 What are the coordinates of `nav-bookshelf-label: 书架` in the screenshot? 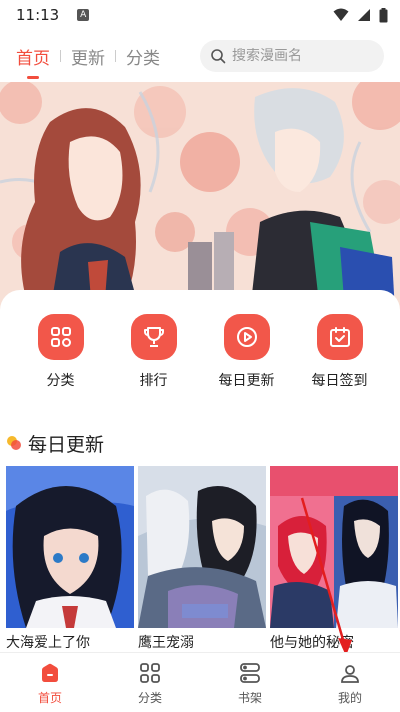 It's located at (249, 698).